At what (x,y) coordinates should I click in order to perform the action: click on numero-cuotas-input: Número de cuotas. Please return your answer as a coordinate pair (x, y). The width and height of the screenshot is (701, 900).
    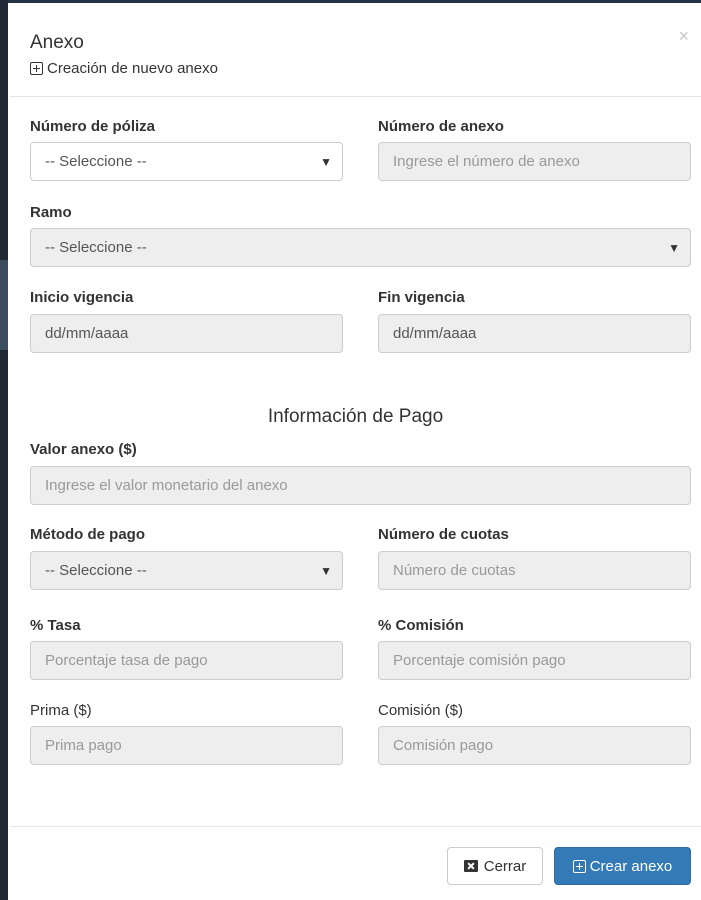
    Looking at the image, I should click on (534, 570).